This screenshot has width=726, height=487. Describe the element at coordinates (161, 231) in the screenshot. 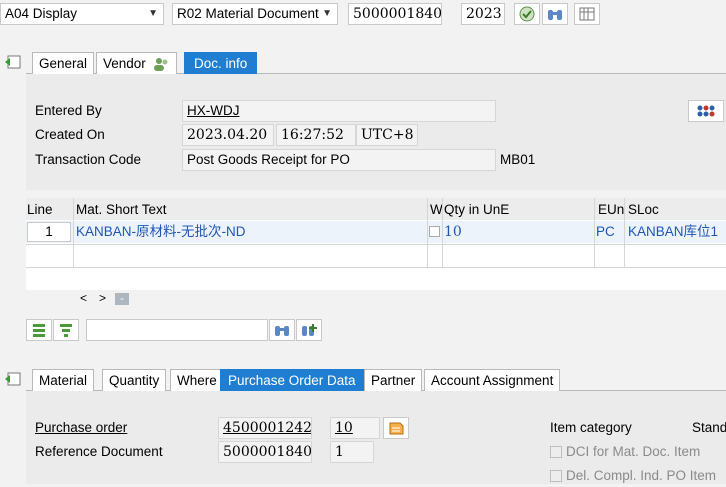

I see `row-material-text: KANBAN-原材料-无批次-ND` at that location.